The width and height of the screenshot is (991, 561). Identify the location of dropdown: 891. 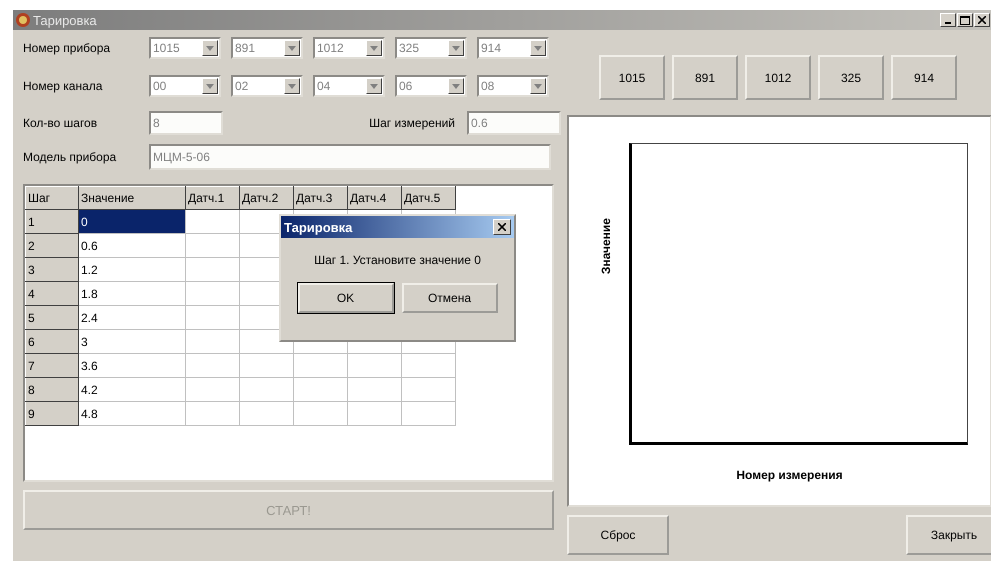
(267, 48).